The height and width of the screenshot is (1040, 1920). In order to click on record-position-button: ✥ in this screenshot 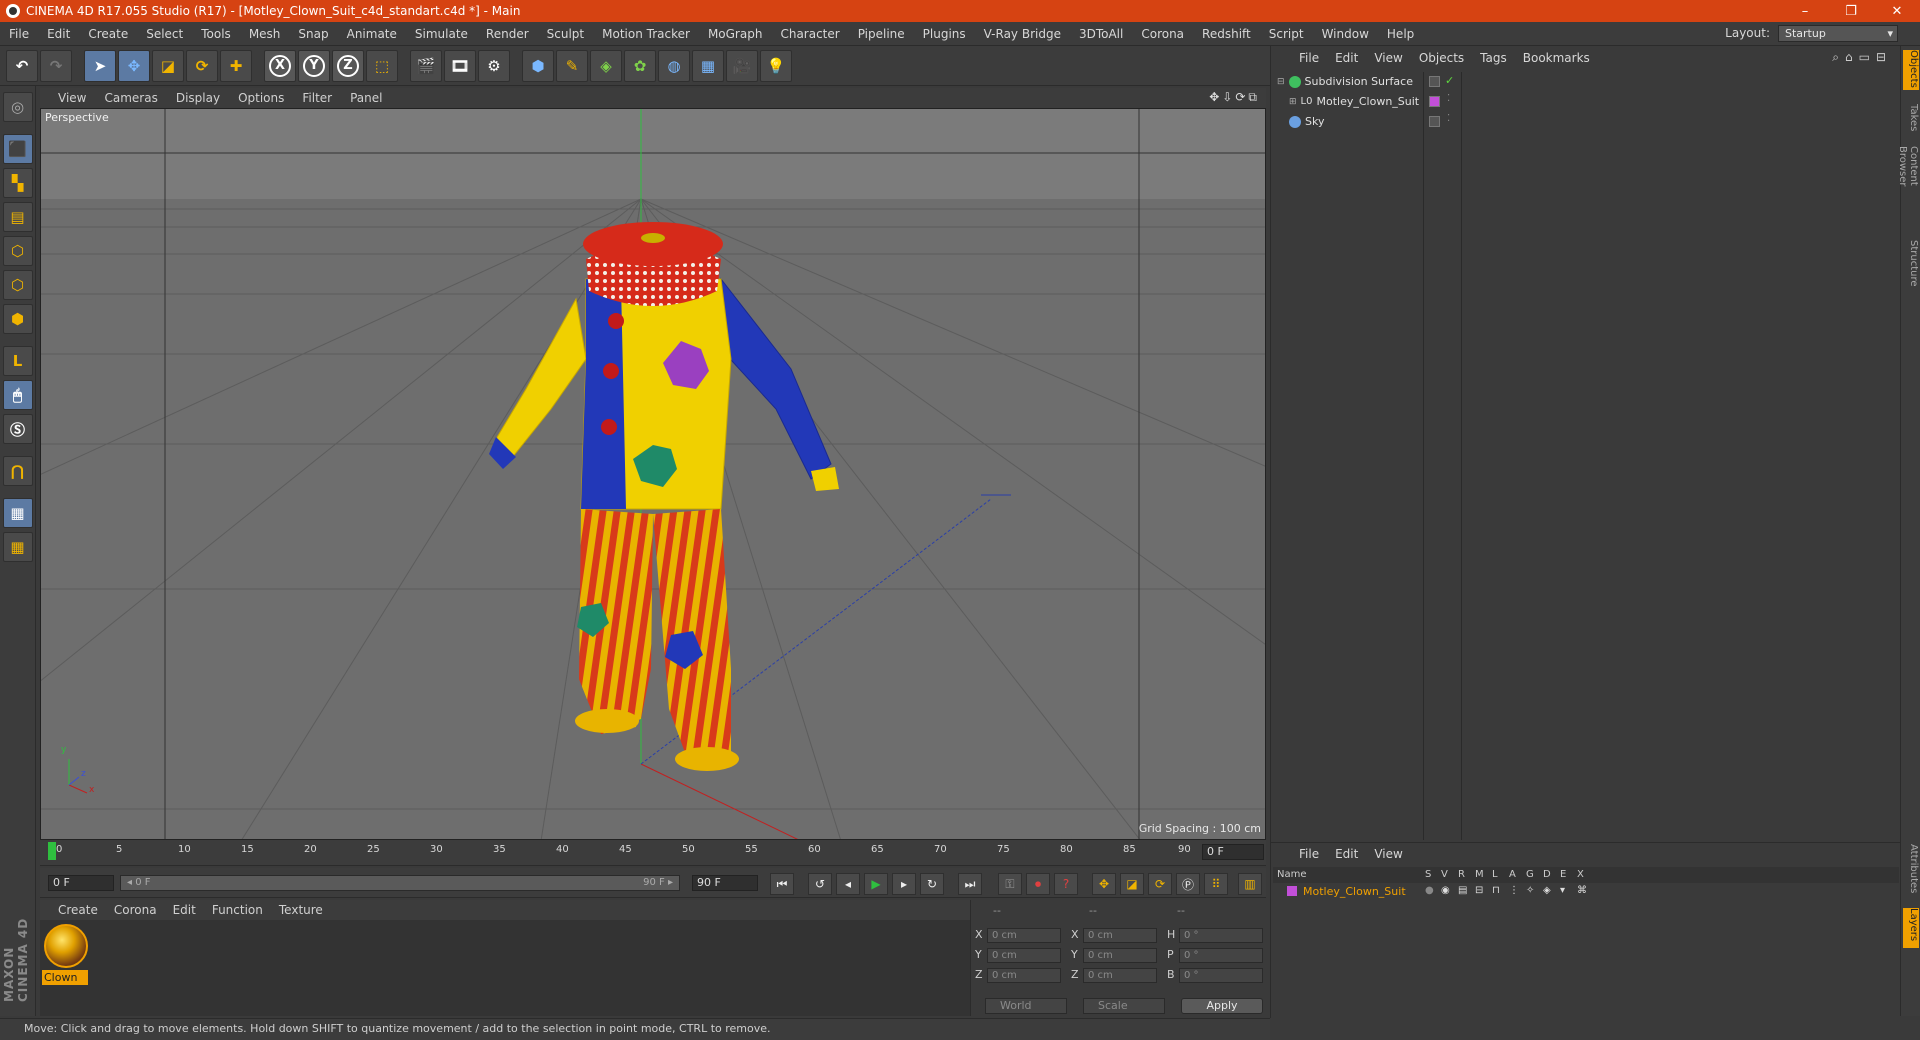, I will do `click(1104, 884)`.